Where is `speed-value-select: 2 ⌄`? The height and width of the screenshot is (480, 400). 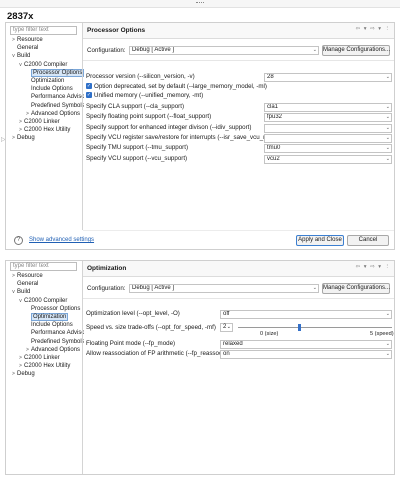 speed-value-select: 2 ⌄ is located at coordinates (226, 327).